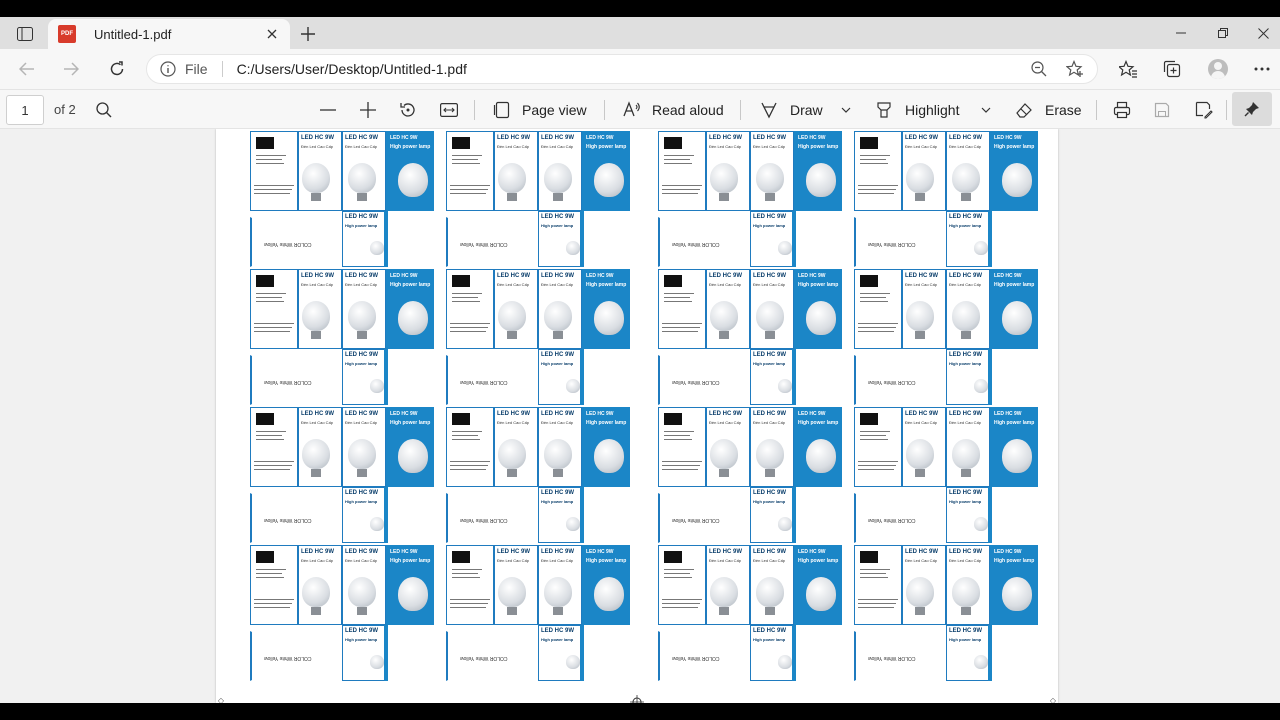 The width and height of the screenshot is (1280, 720). Describe the element at coordinates (27, 69) in the screenshot. I see `back-button` at that location.